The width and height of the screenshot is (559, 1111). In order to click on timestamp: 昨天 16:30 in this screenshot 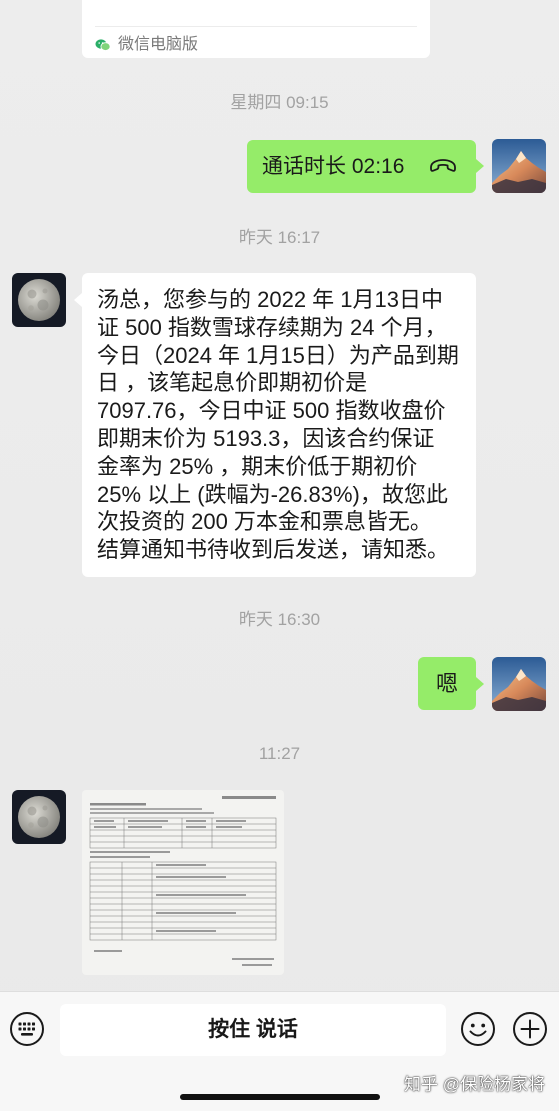, I will do `click(279, 619)`.